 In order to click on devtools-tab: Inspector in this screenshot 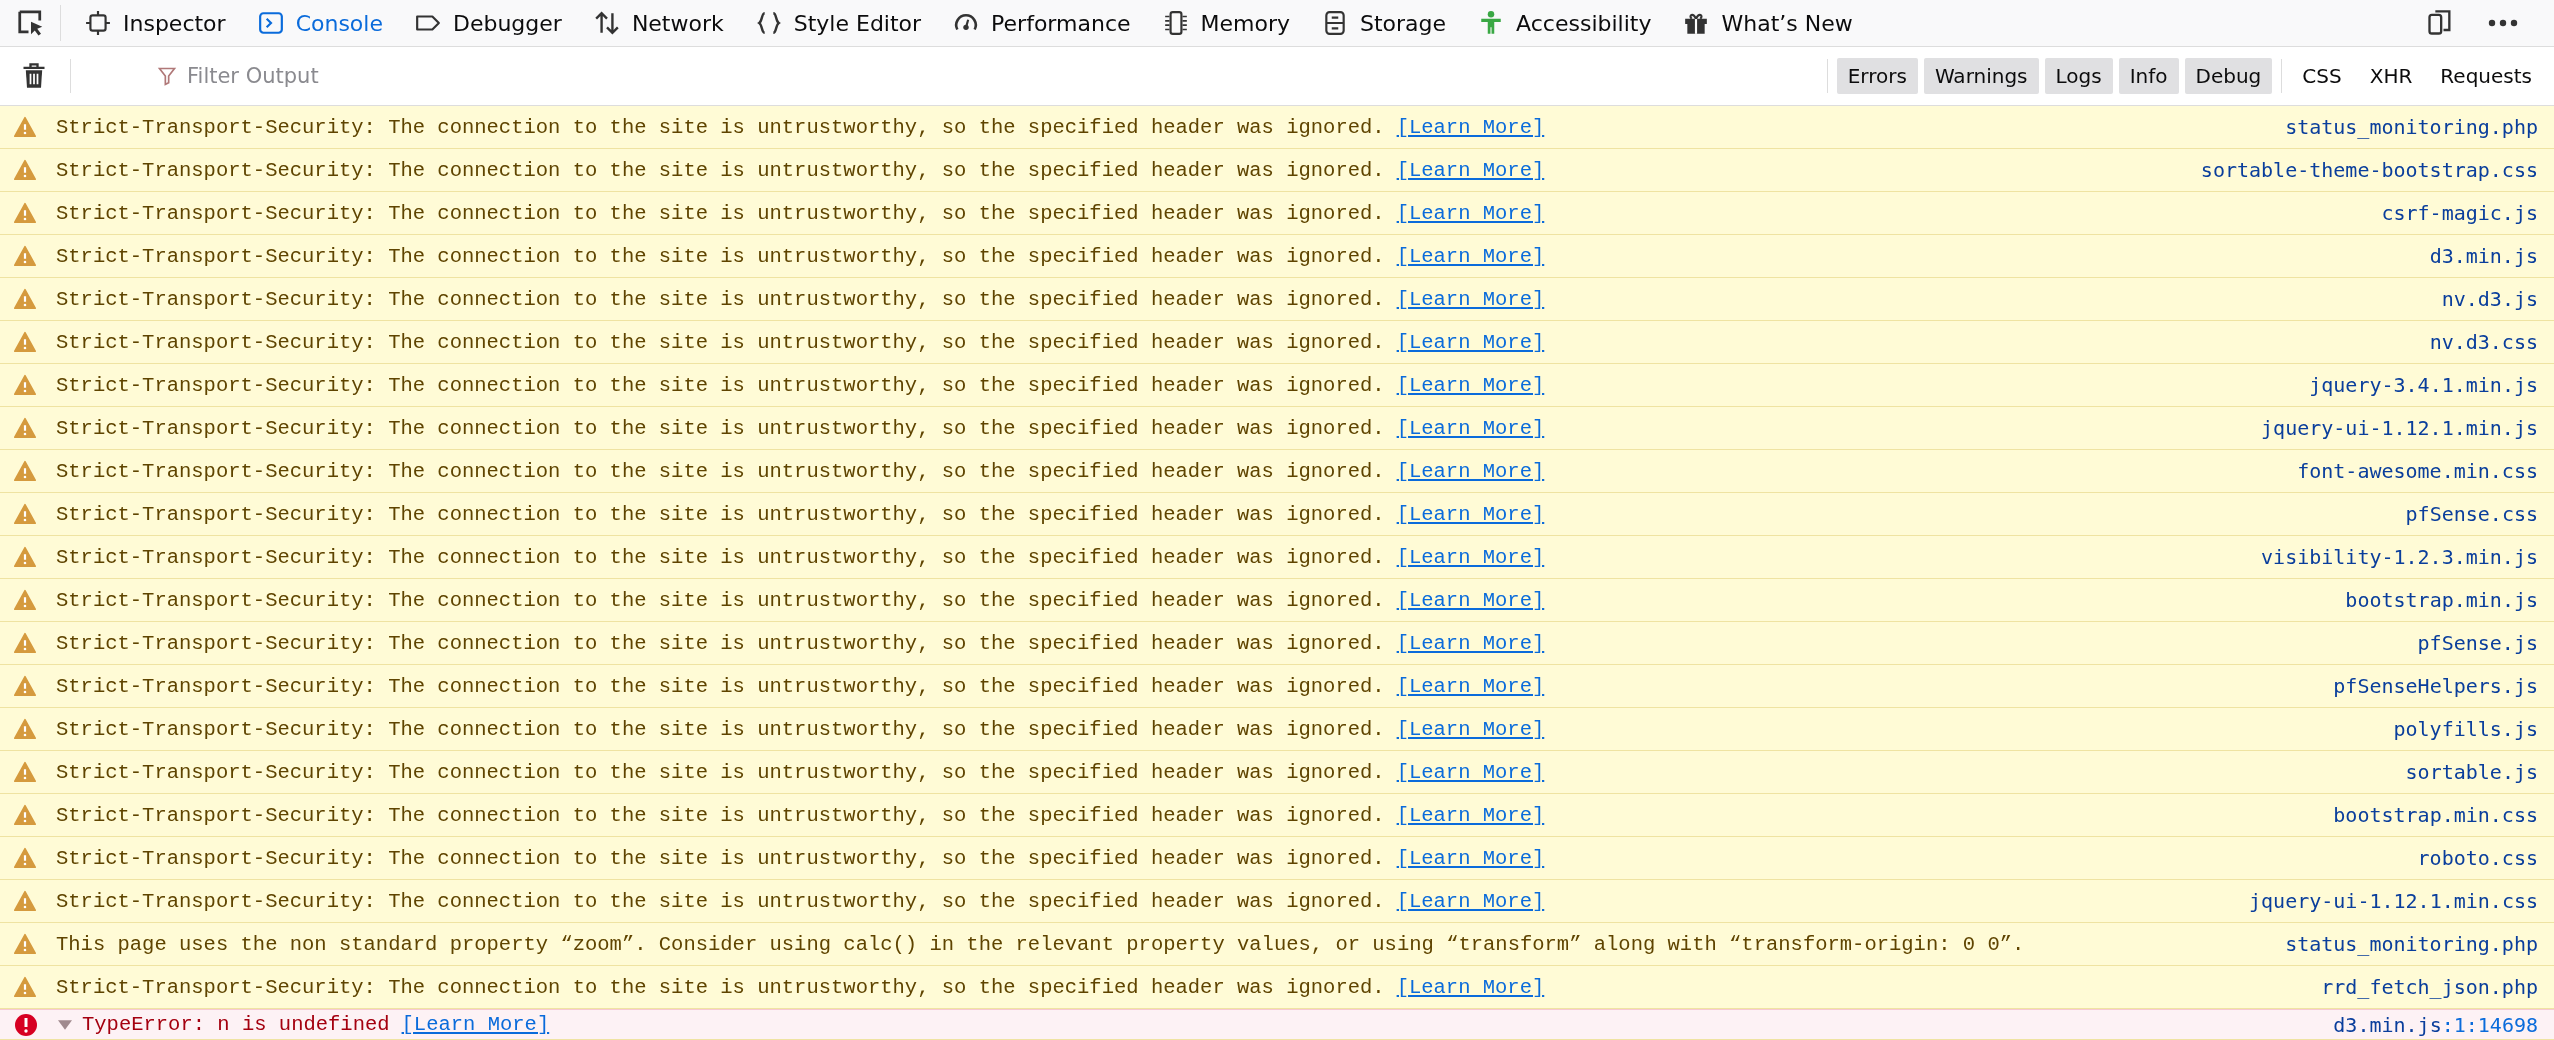, I will do `click(155, 23)`.